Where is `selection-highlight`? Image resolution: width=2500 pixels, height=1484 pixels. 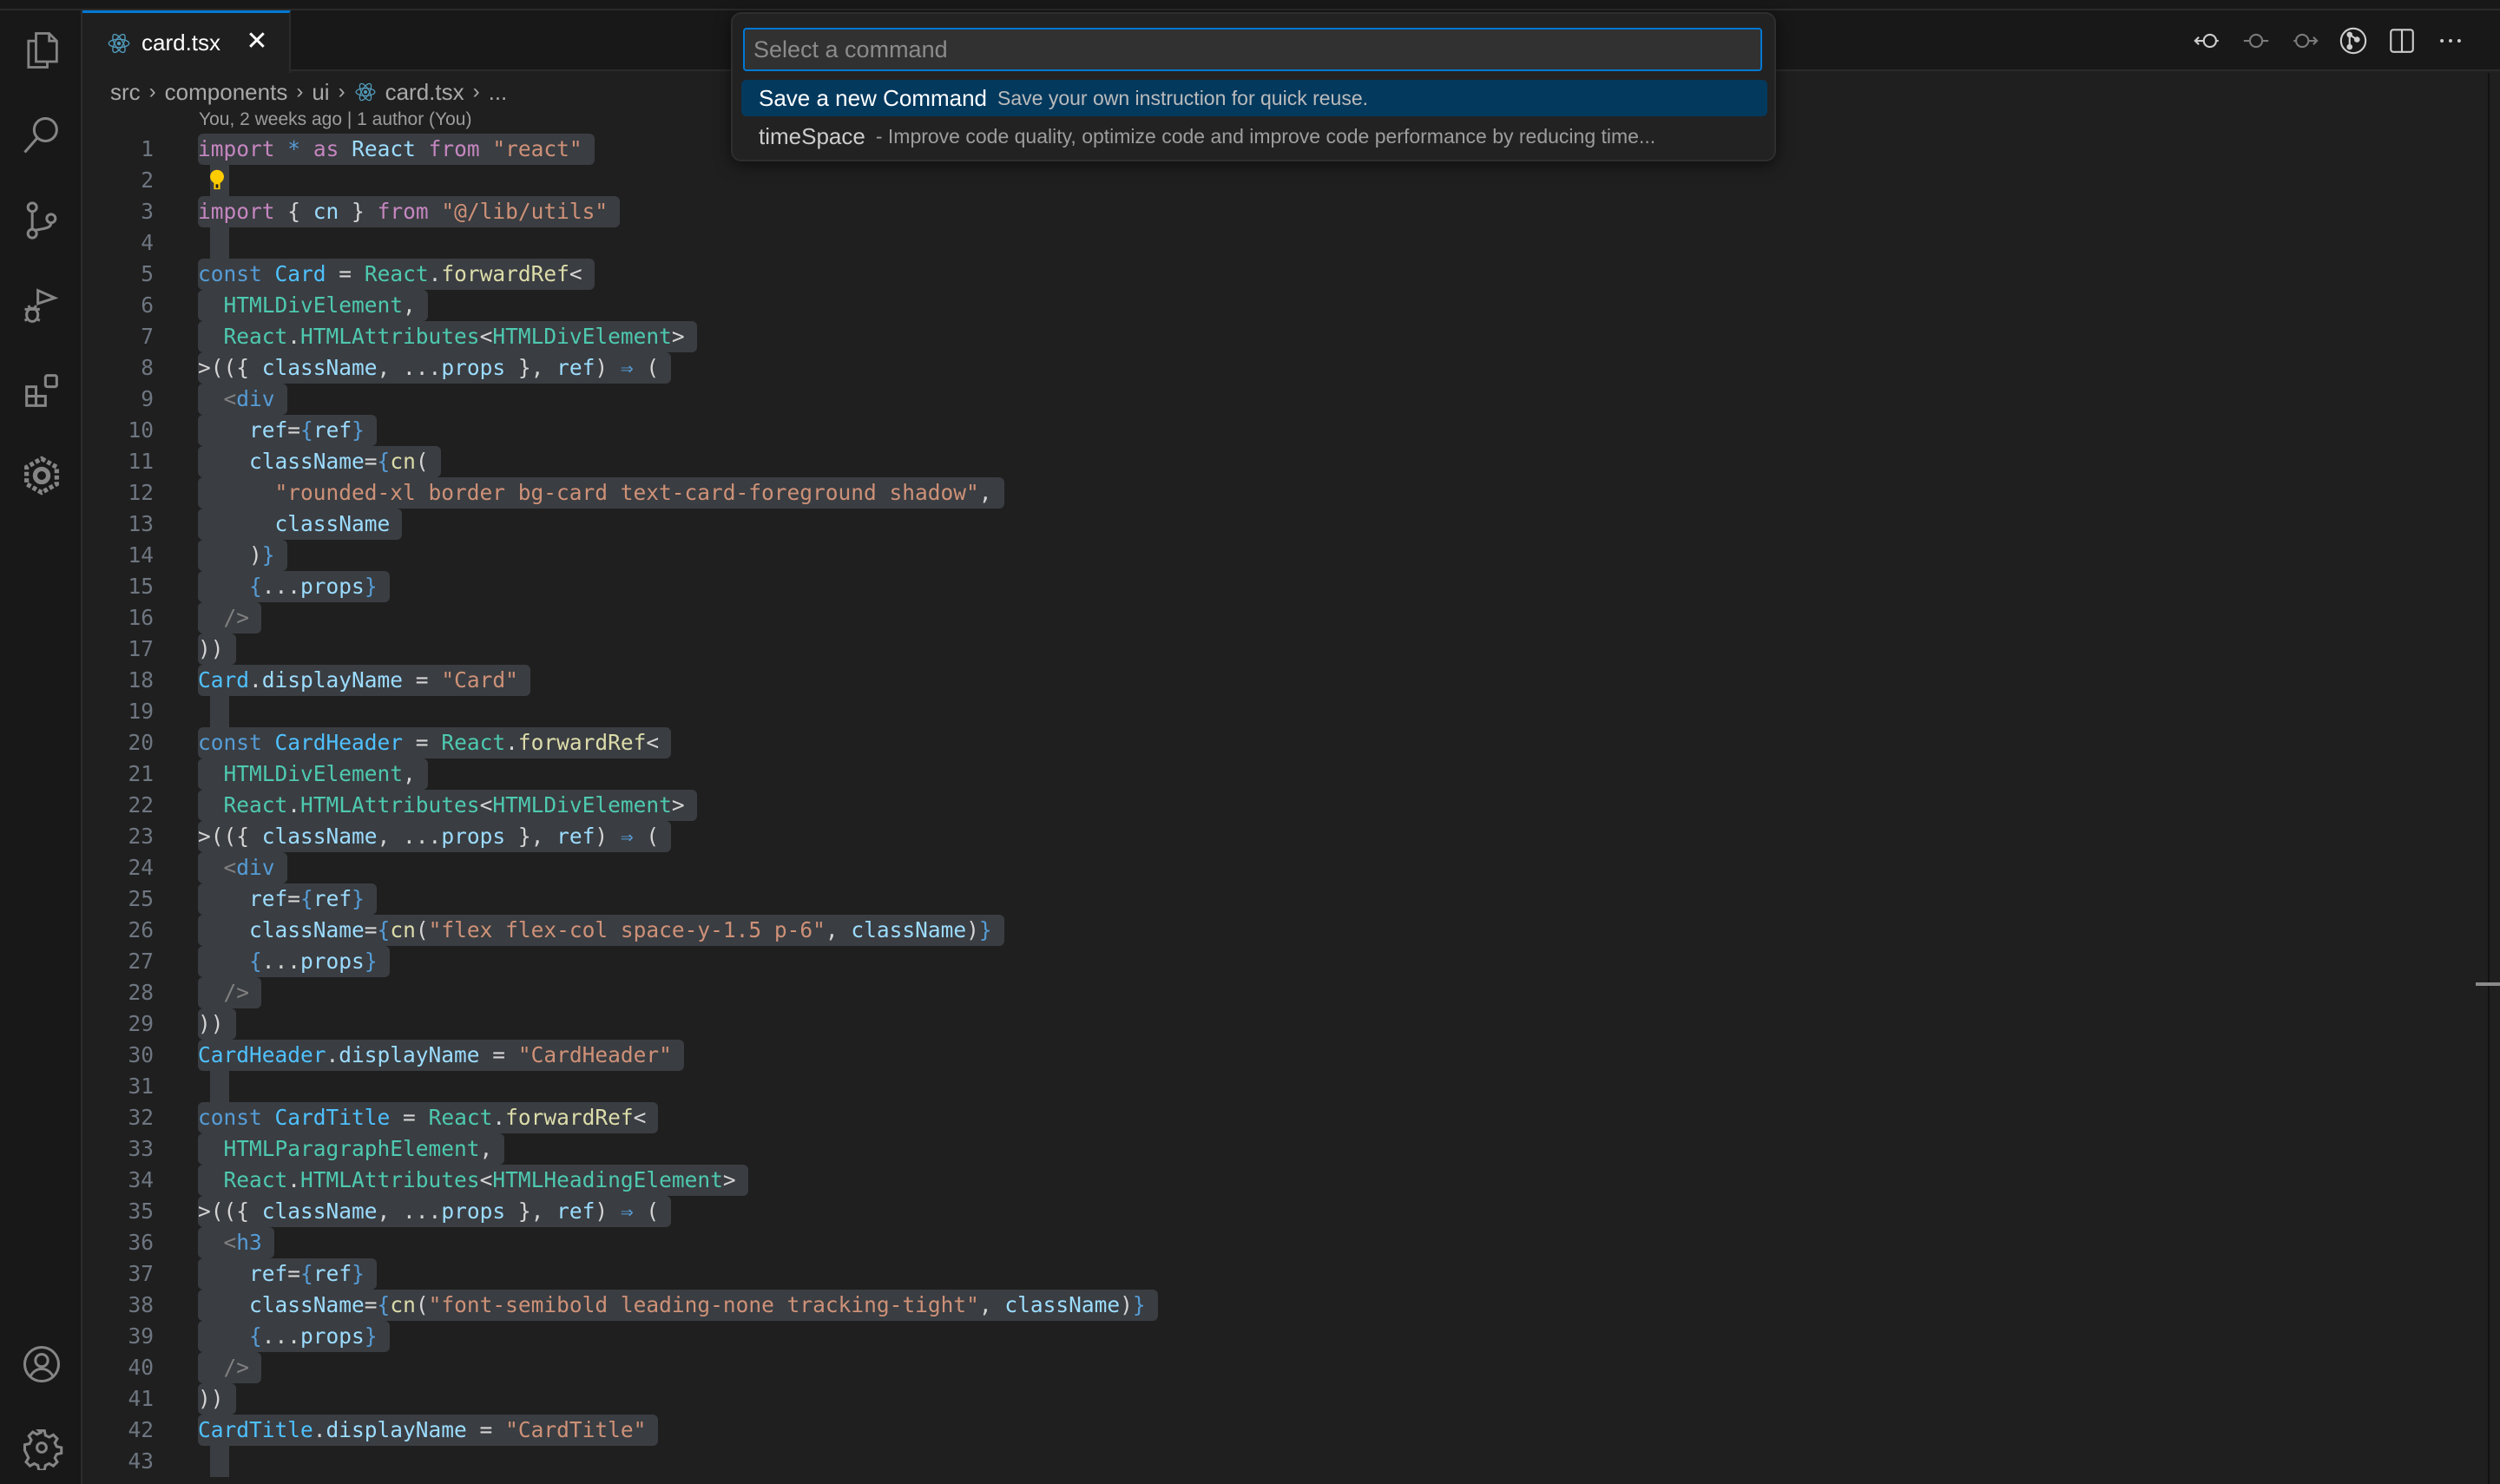 selection-highlight is located at coordinates (219, 1086).